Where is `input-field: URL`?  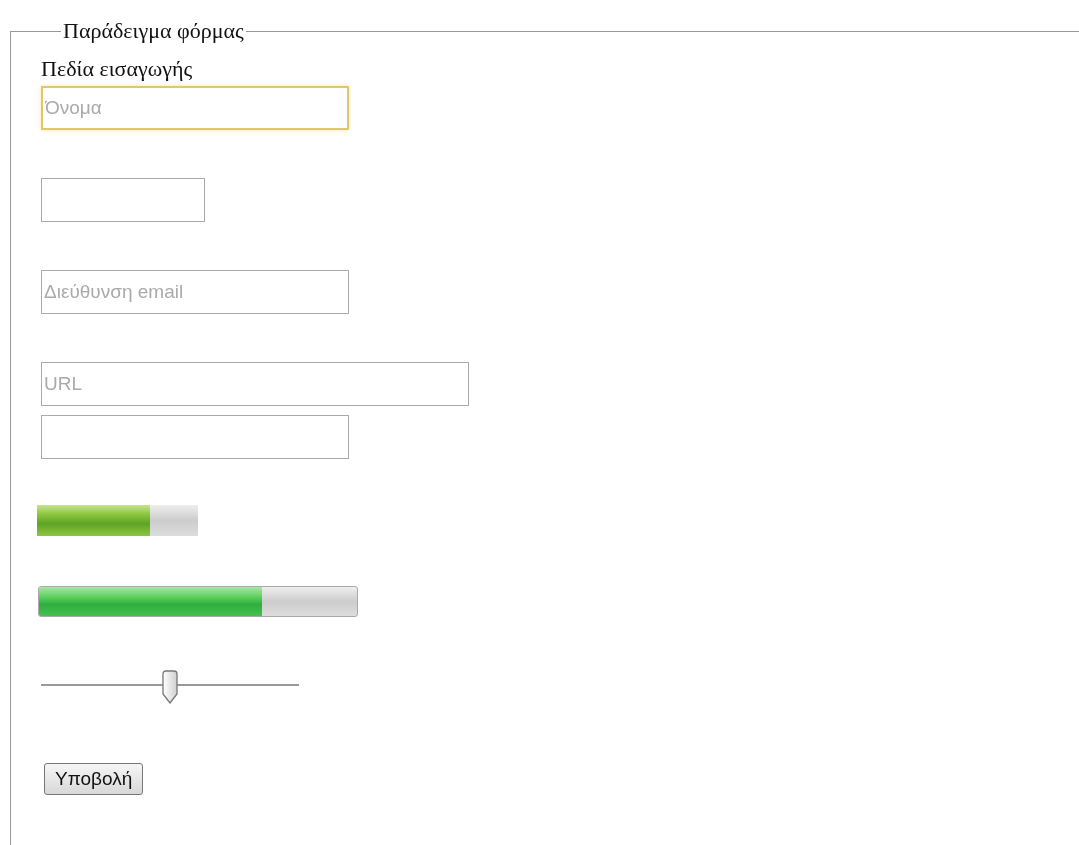
input-field: URL is located at coordinates (255, 384).